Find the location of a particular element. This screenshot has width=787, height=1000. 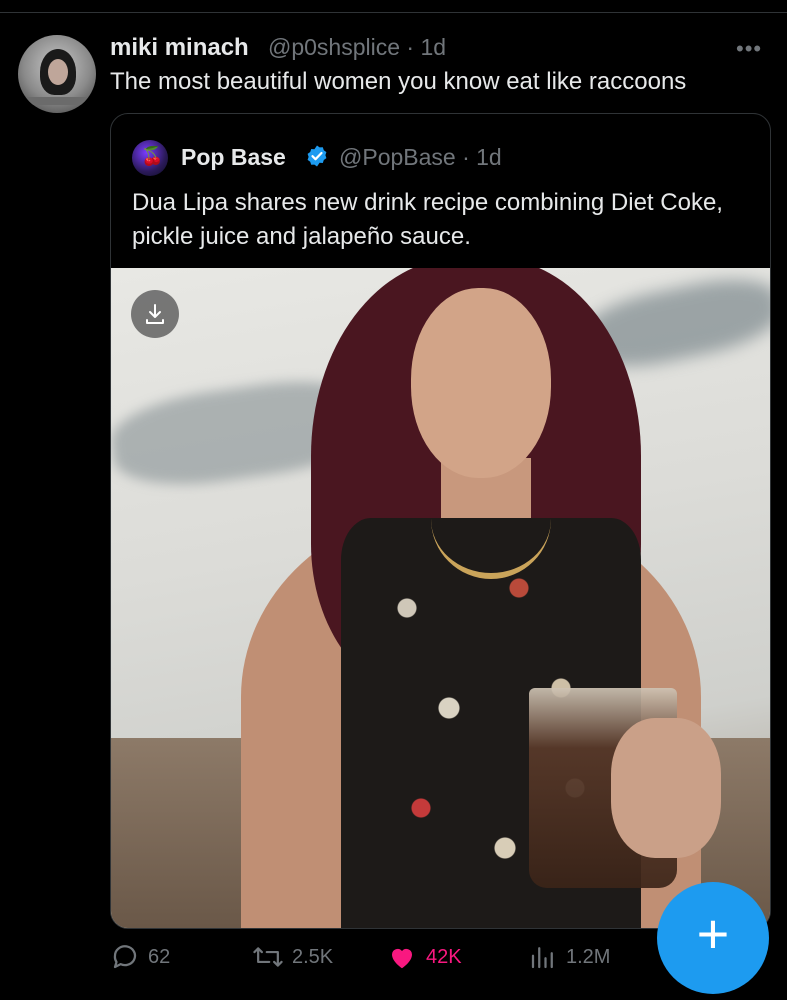

person-hand is located at coordinates (666, 788).